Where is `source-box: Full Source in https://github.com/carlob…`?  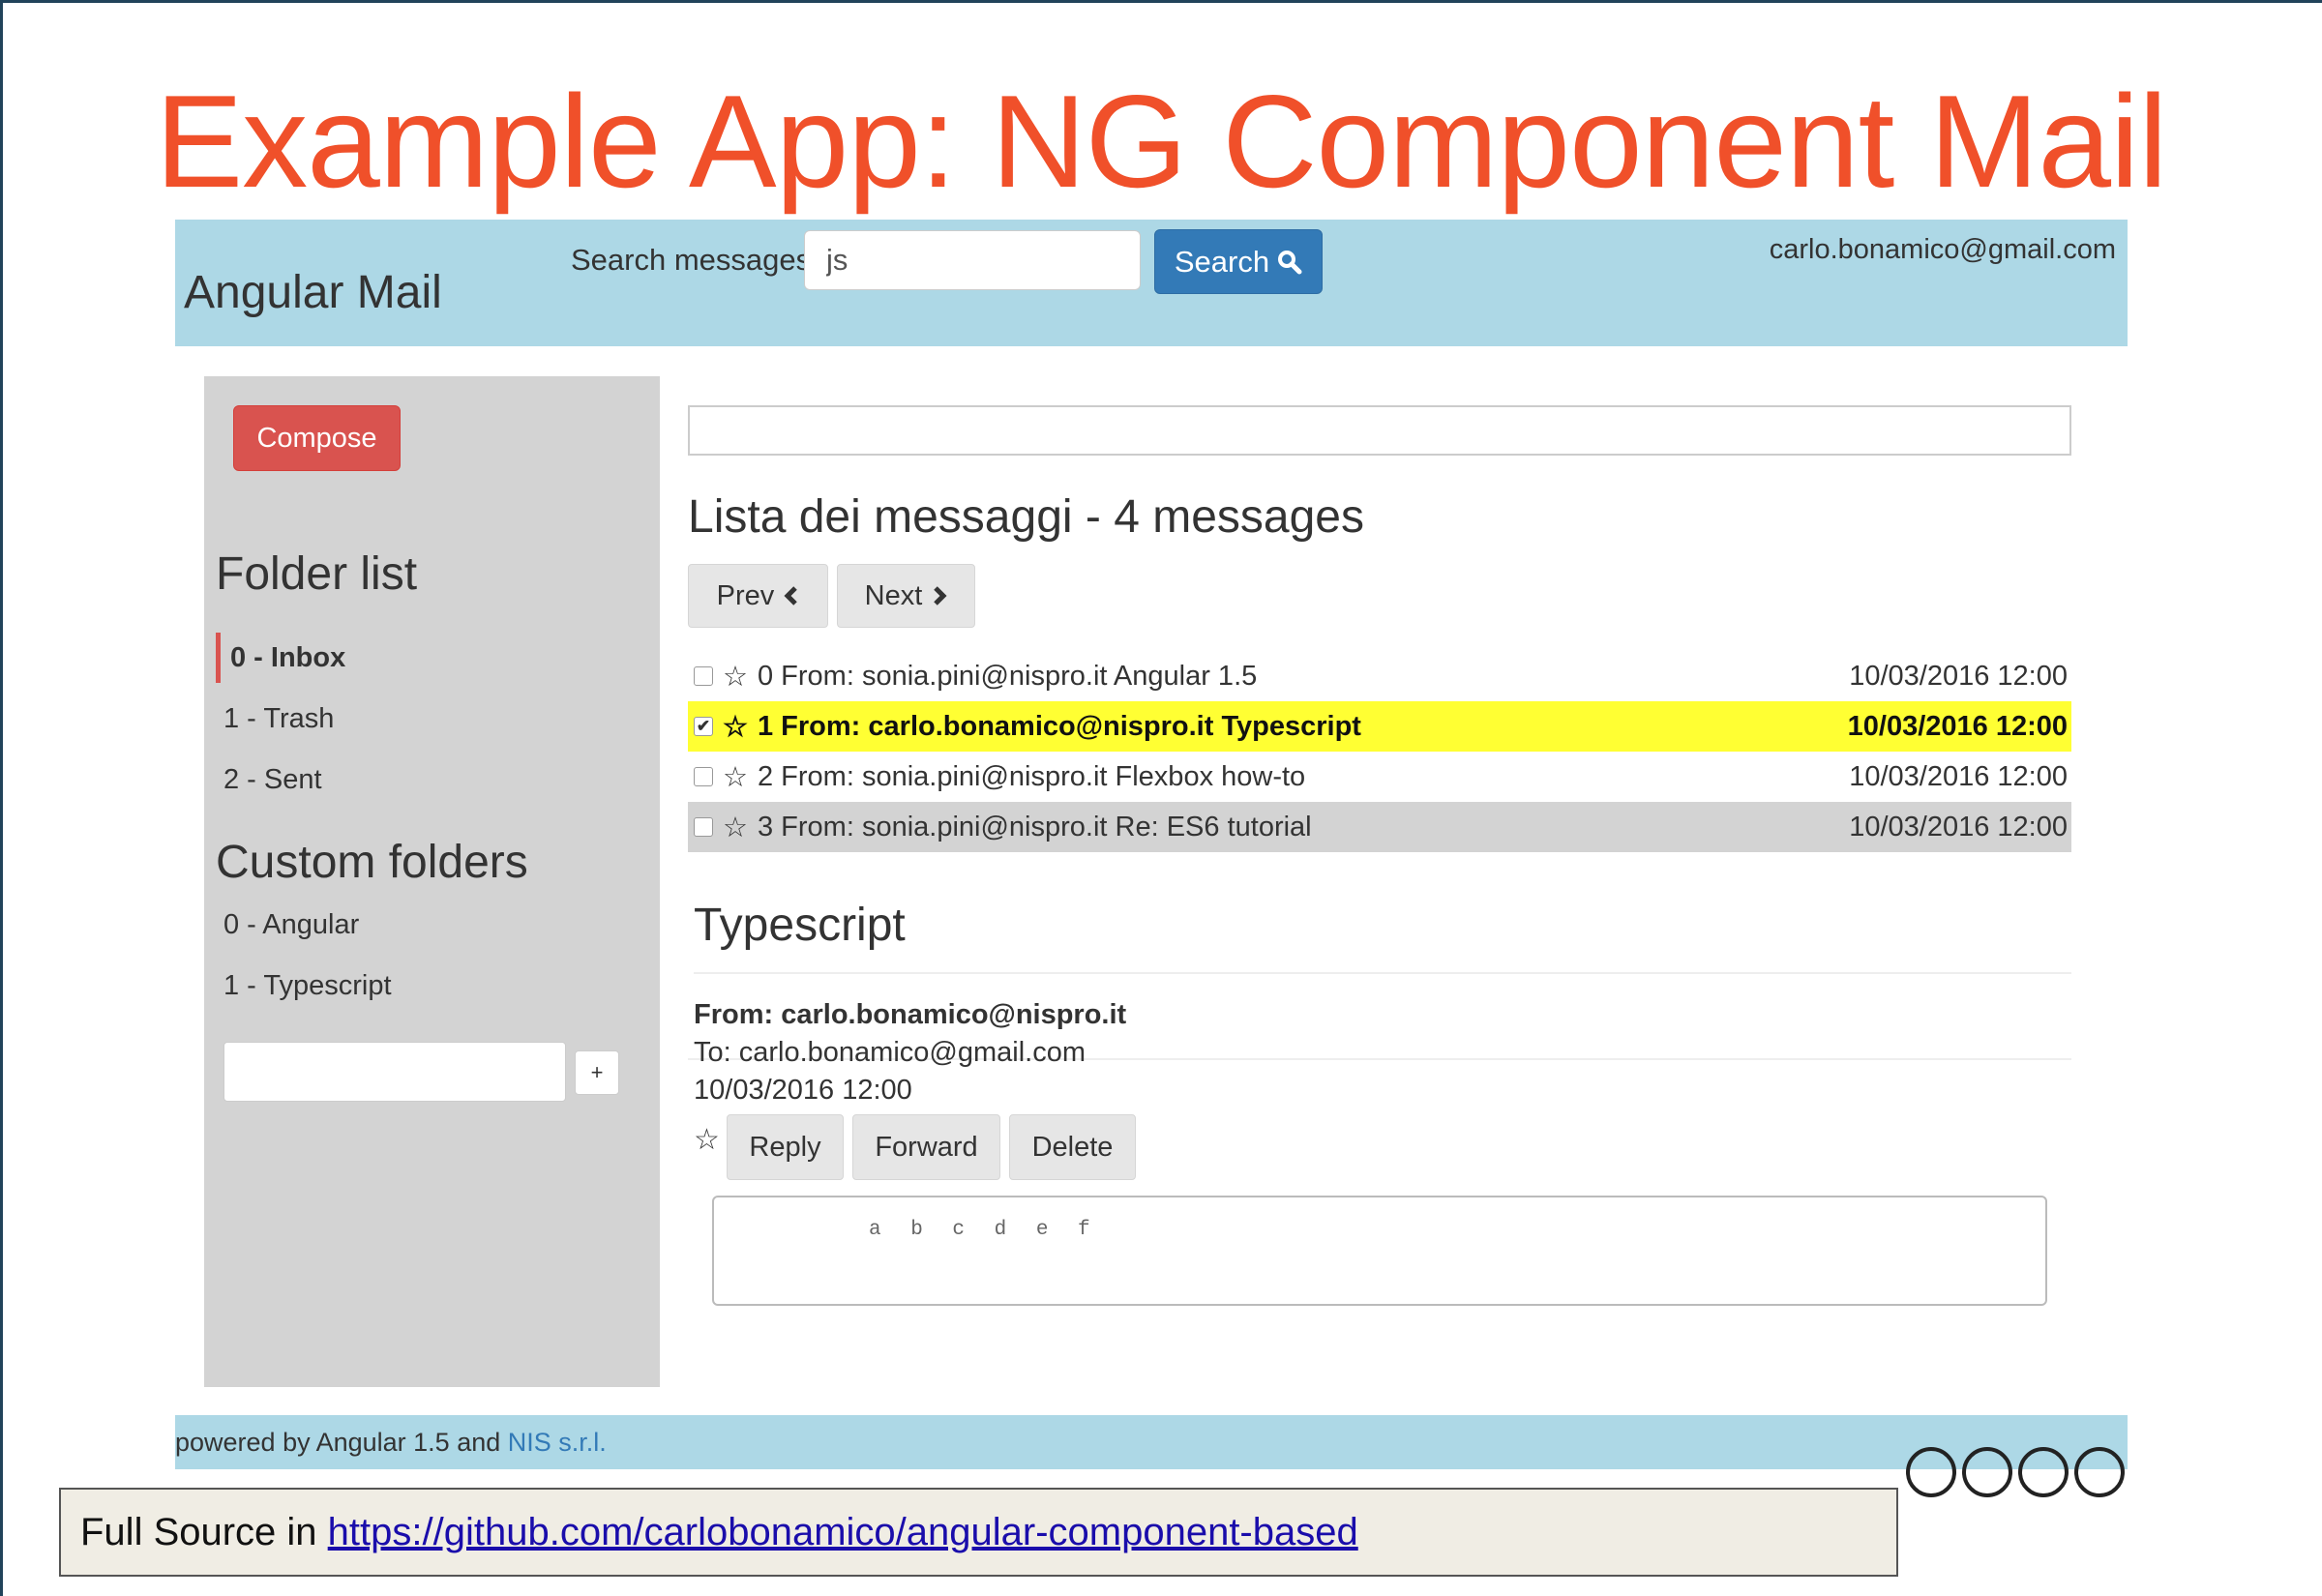 source-box: Full Source in https://github.com/carlob… is located at coordinates (978, 1532).